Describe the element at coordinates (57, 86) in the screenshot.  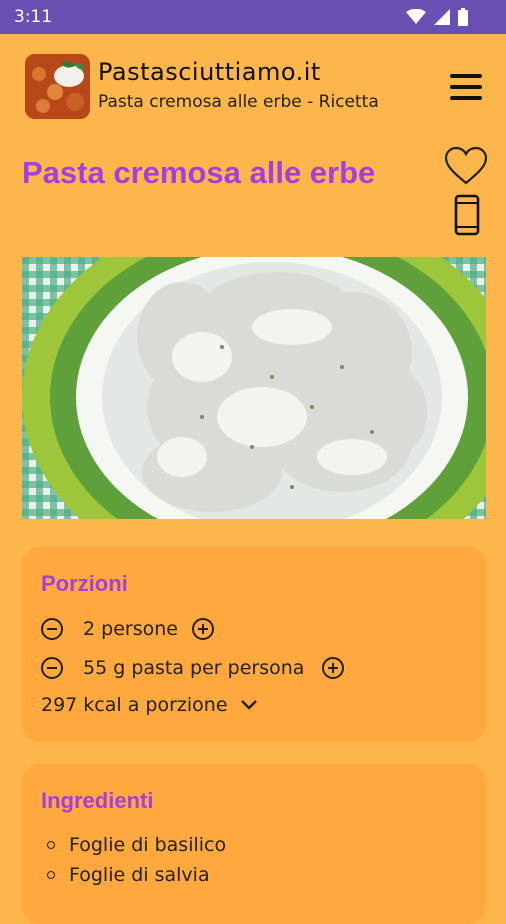
I see `app-logo-thumbnail` at that location.